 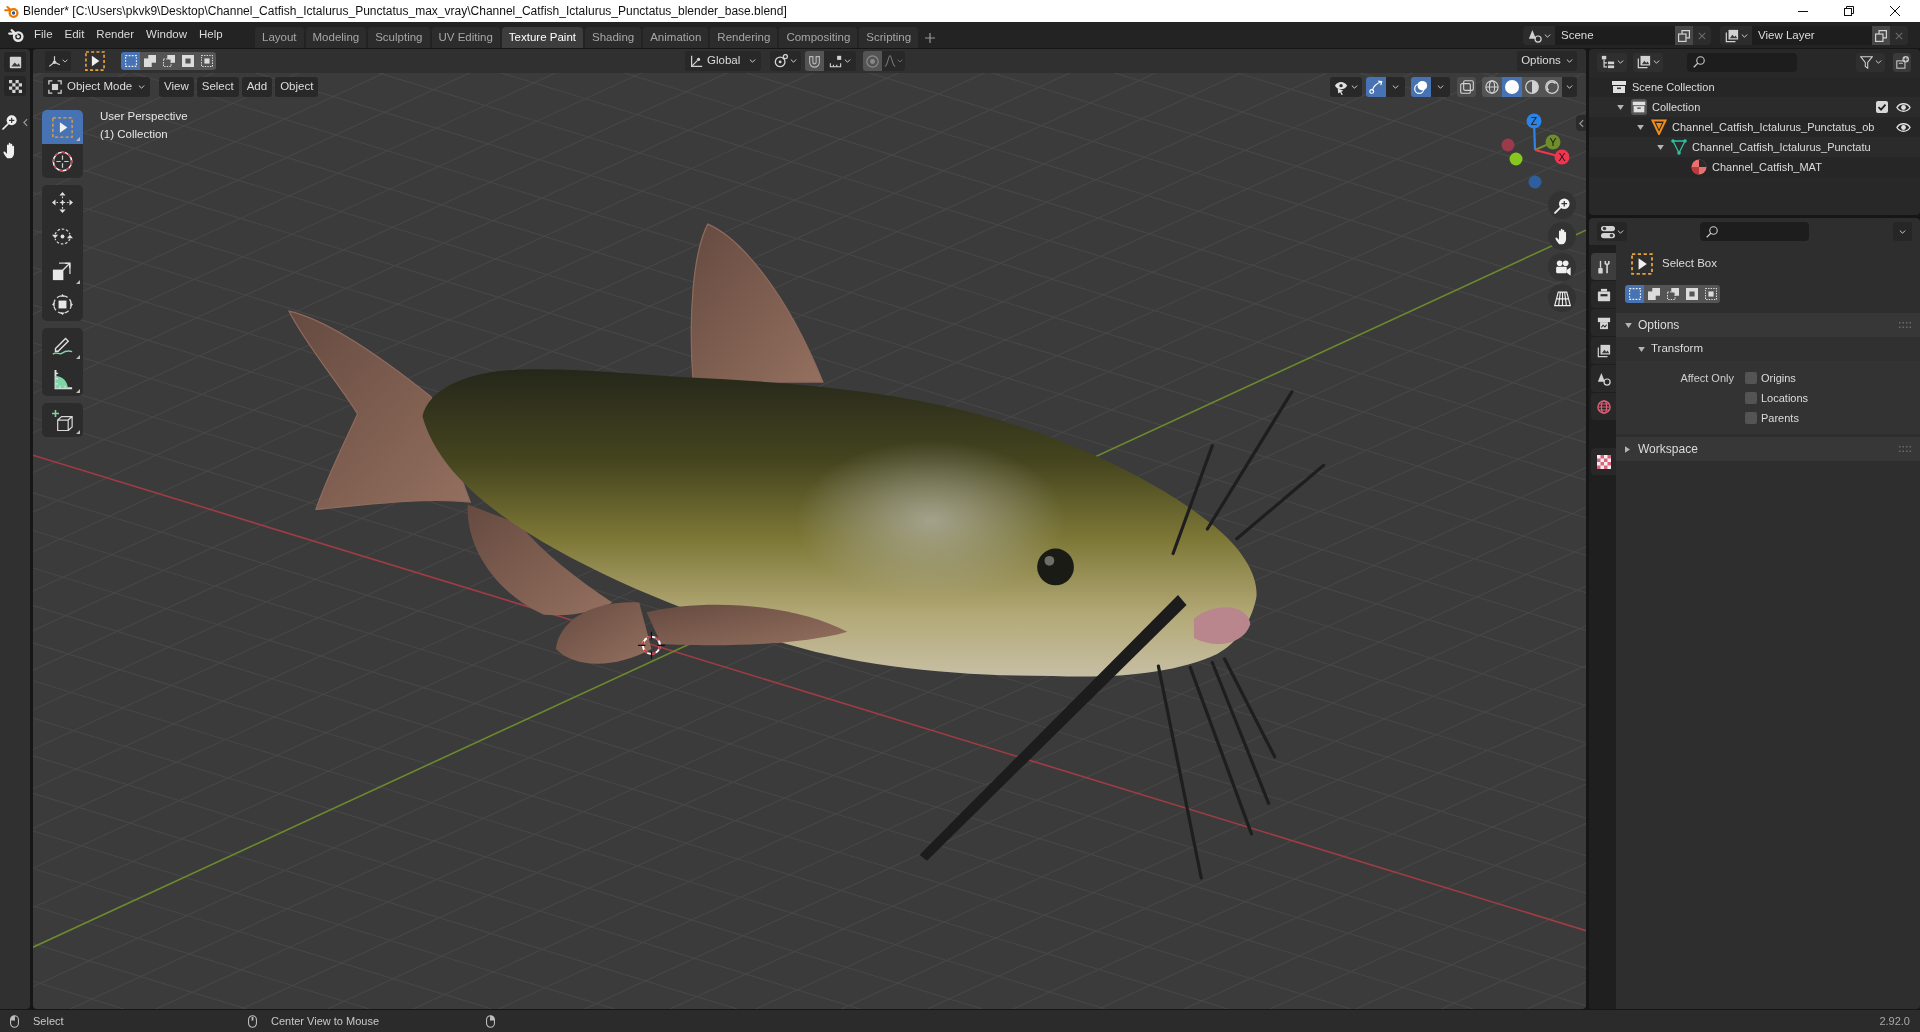 What do you see at coordinates (893, 61) in the screenshot?
I see `falloff-dropdown` at bounding box center [893, 61].